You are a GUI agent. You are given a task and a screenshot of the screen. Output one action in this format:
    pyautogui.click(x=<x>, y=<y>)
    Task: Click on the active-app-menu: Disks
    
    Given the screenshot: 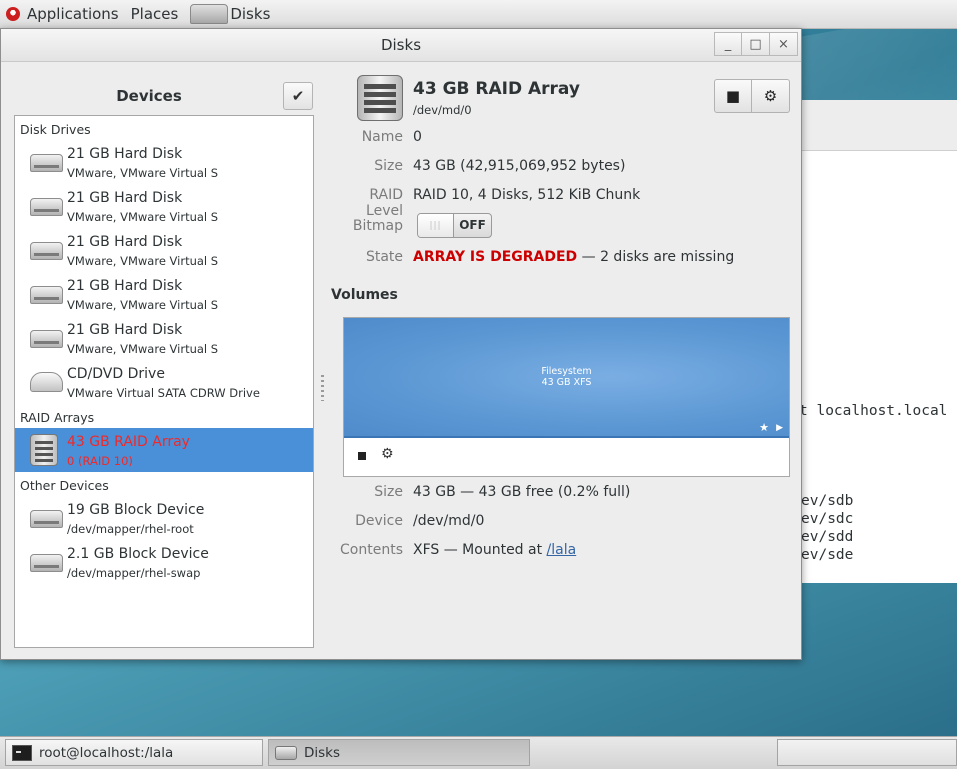 What is the action you would take?
    pyautogui.click(x=230, y=14)
    